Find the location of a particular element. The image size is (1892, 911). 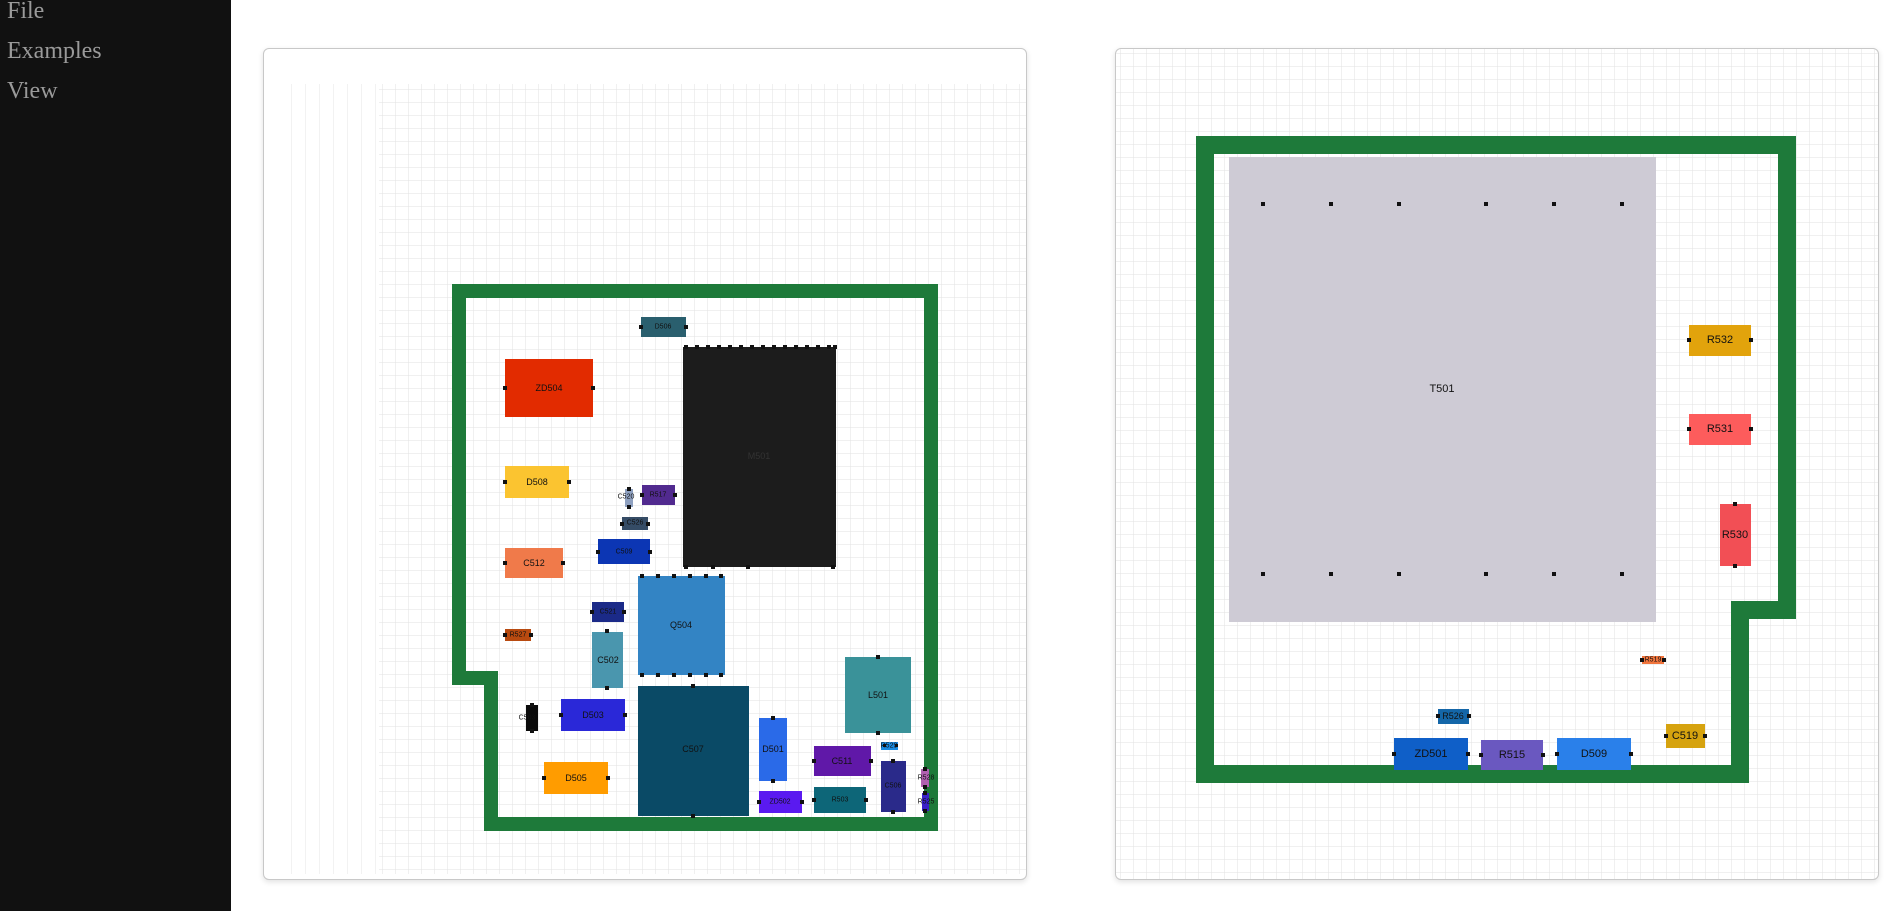

menu-view: View is located at coordinates (32, 91).